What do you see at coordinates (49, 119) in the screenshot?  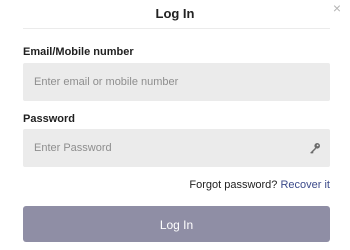 I see `password-label: Password` at bounding box center [49, 119].